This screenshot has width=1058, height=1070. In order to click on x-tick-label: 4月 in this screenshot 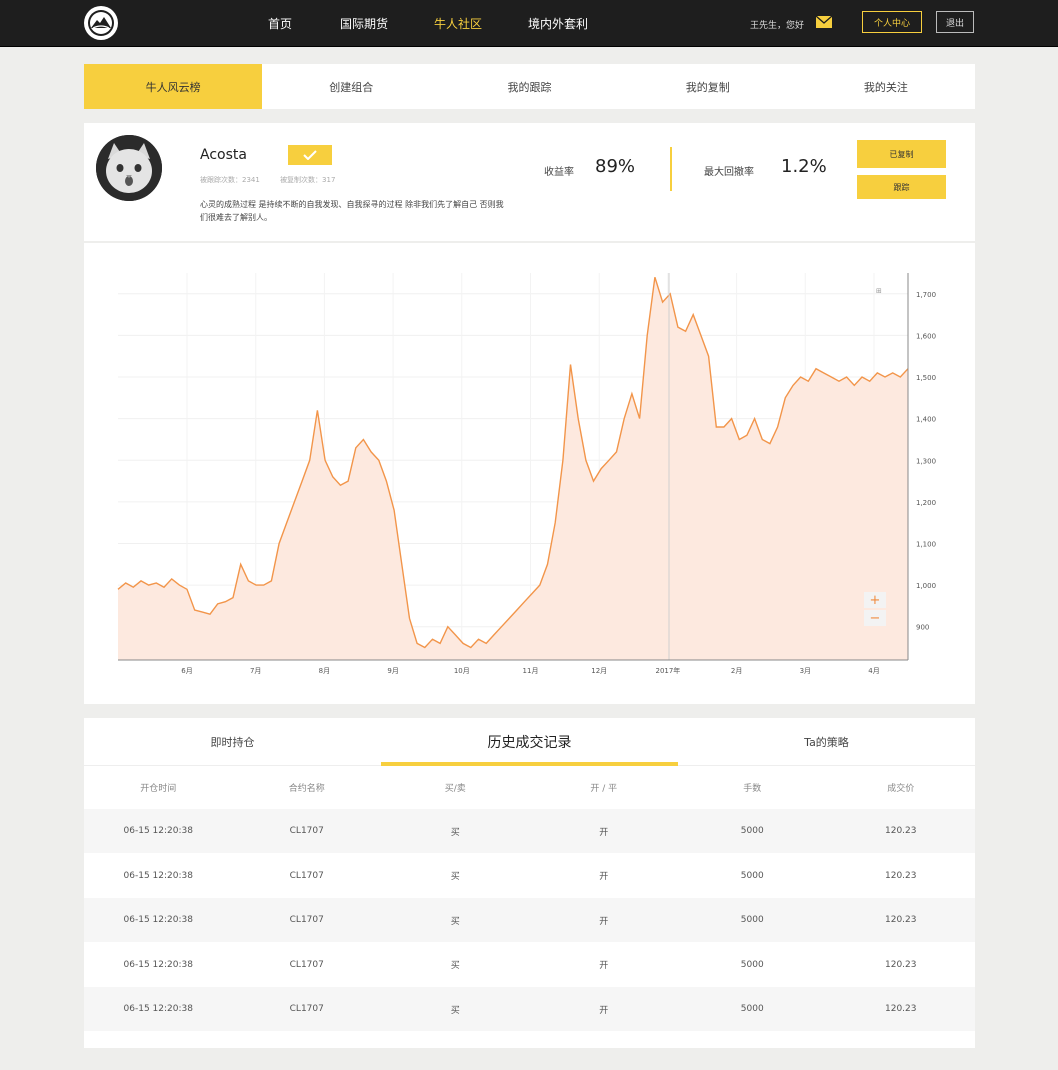, I will do `click(873, 671)`.